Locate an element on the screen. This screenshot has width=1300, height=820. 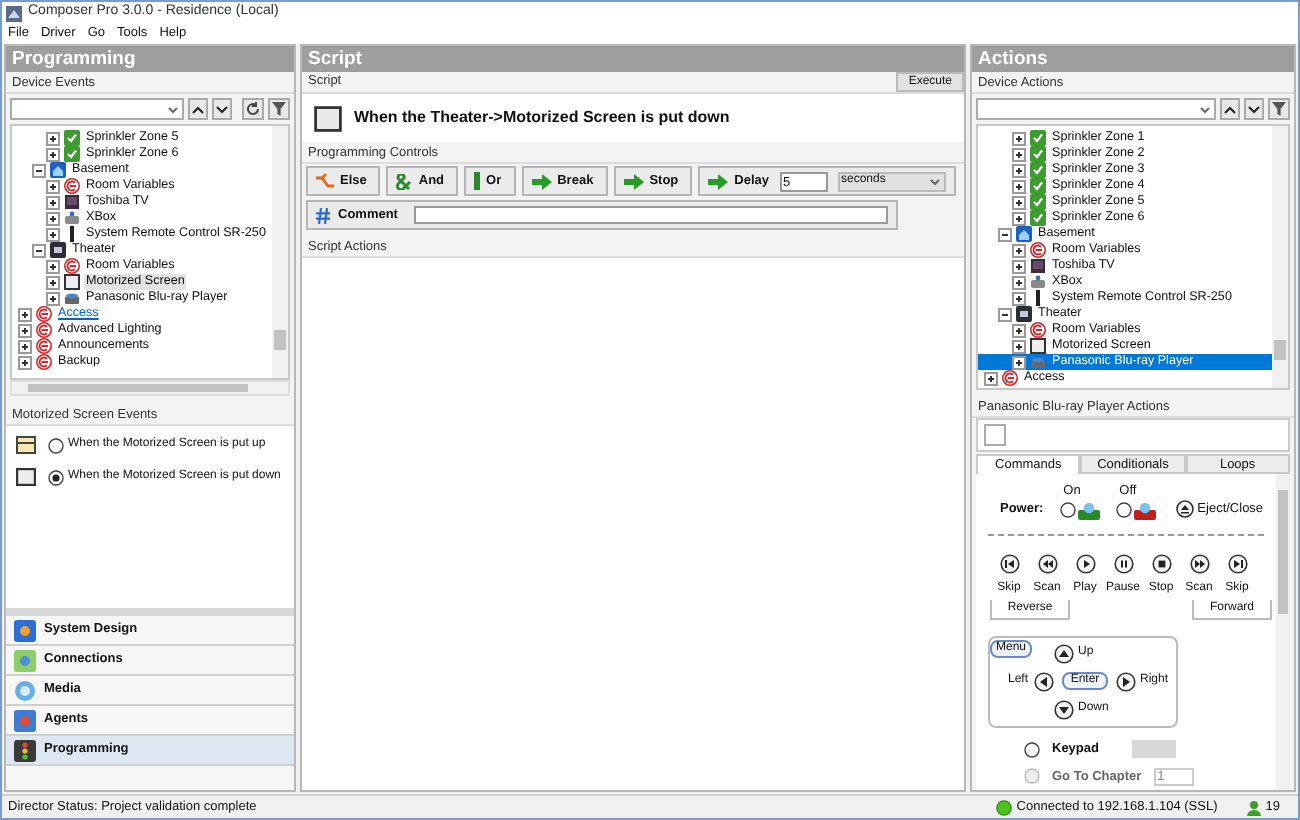
programming-icon is located at coordinates (25, 750).